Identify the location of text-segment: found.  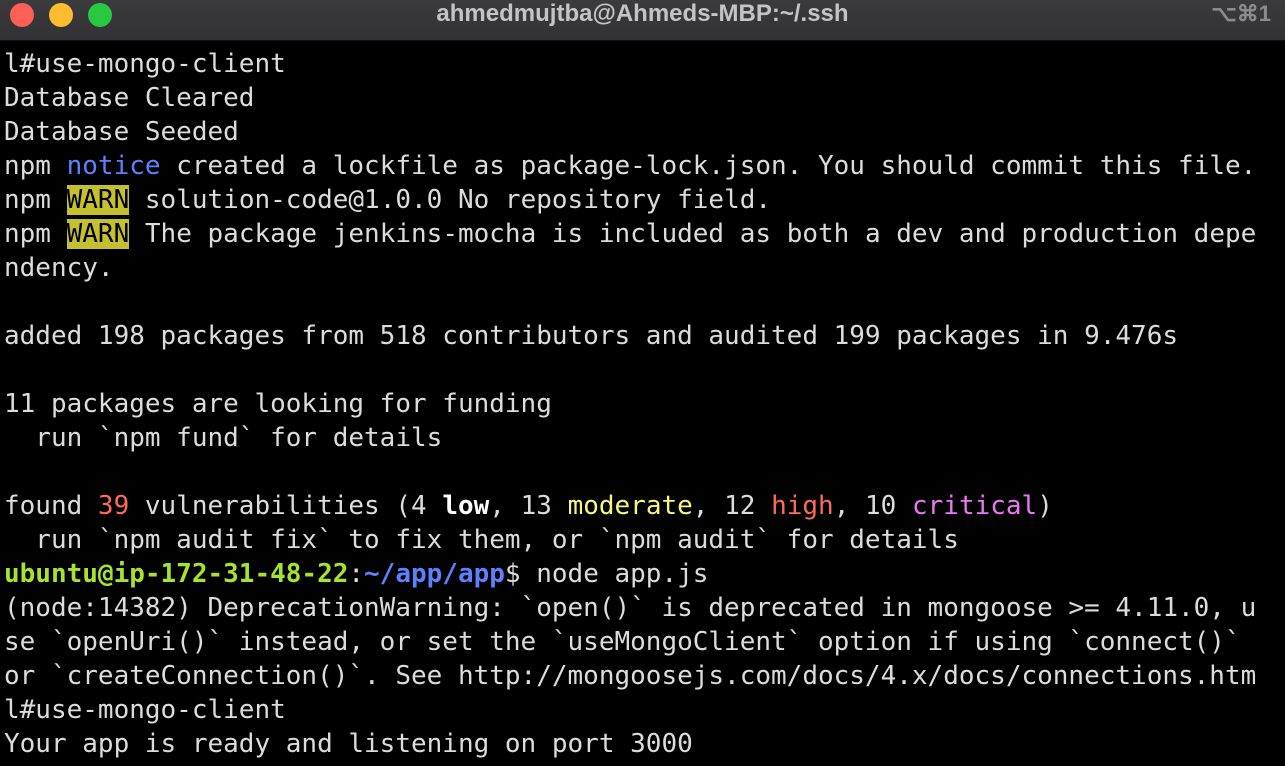
(51, 506).